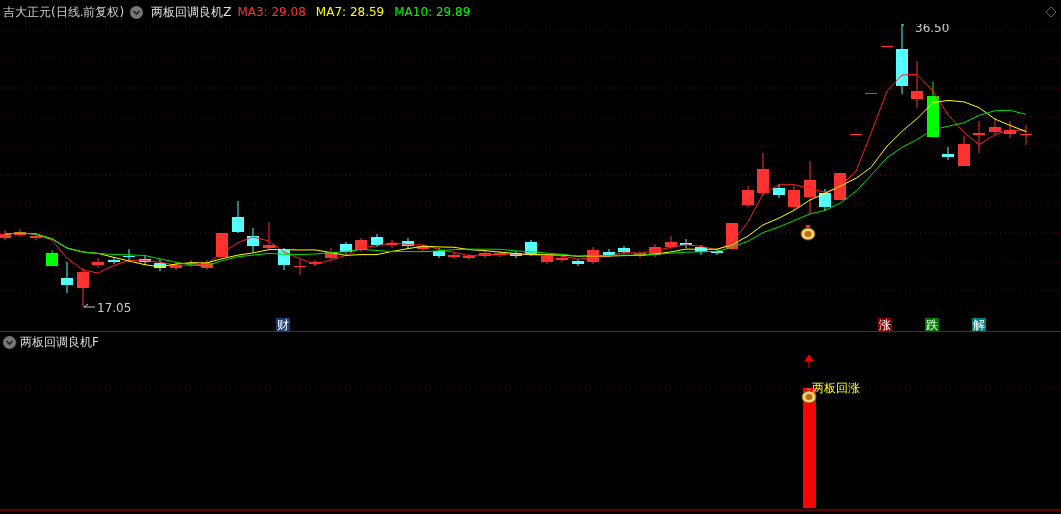 The width and height of the screenshot is (1061, 514). What do you see at coordinates (932, 324) in the screenshot?
I see `event-marker: 跌` at bounding box center [932, 324].